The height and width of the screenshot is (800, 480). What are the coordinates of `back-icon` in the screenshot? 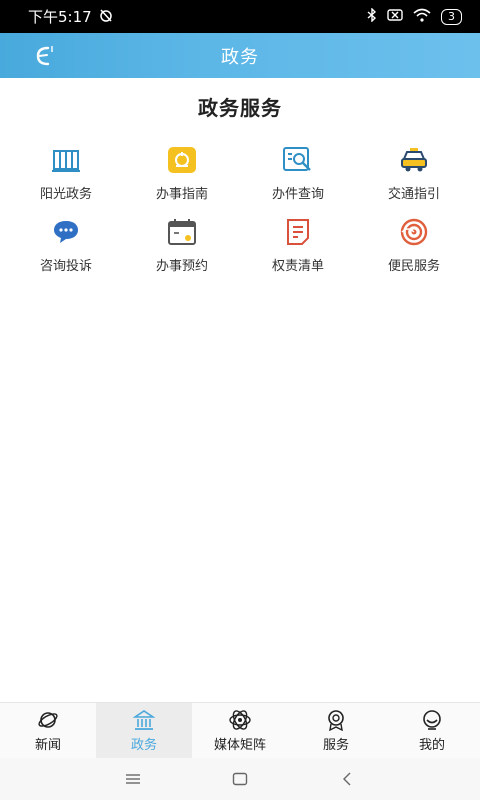 It's located at (347, 779).